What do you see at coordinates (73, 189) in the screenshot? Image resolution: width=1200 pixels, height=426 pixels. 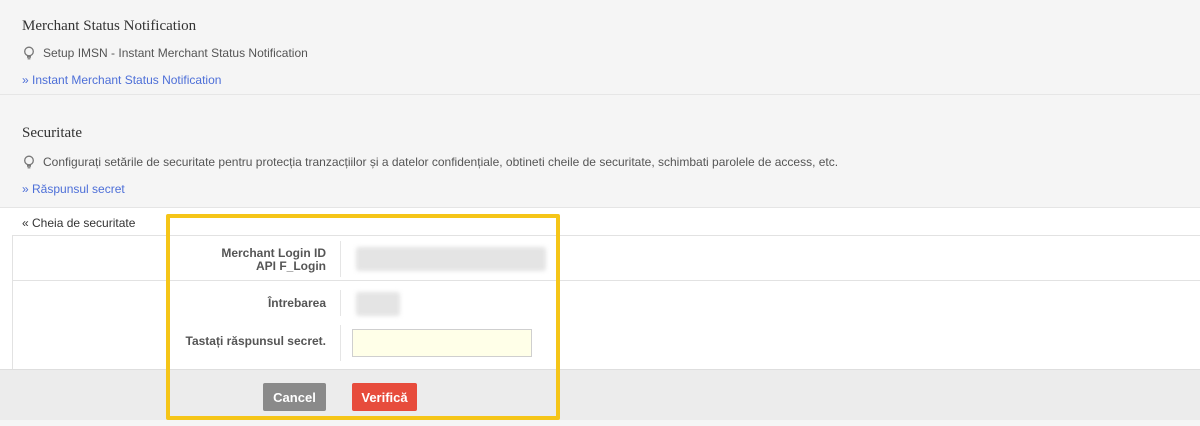 I see `secret-answer-link: » Răspunsul secret` at bounding box center [73, 189].